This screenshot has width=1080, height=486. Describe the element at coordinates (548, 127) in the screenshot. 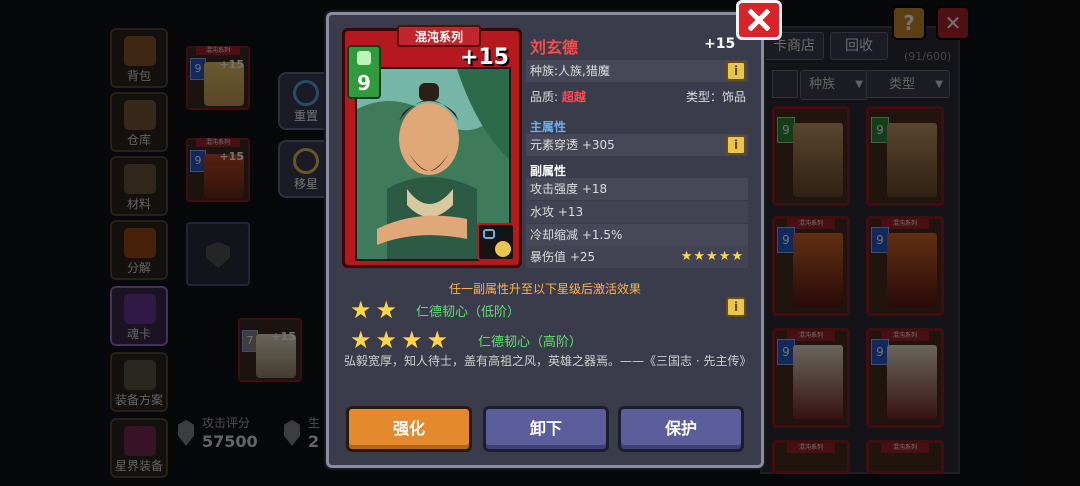

I see `main-attribute-title: 主属性` at that location.